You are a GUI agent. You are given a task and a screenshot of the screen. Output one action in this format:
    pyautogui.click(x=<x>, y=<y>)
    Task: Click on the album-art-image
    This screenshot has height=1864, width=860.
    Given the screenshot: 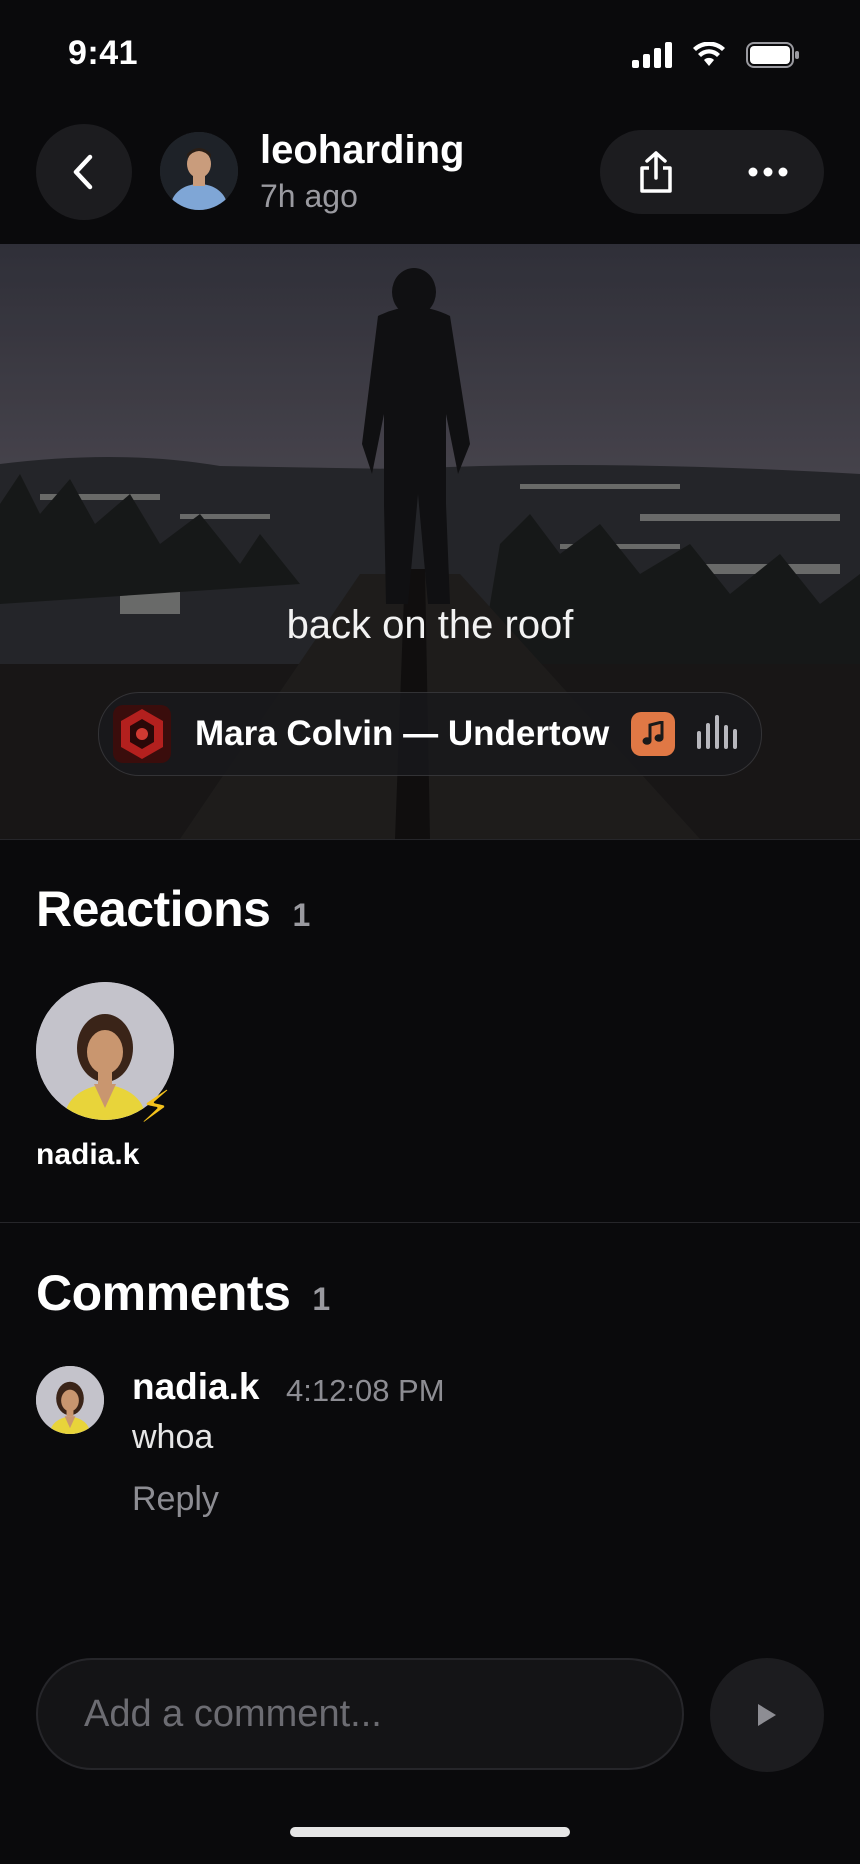 What is the action you would take?
    pyautogui.click(x=142, y=734)
    